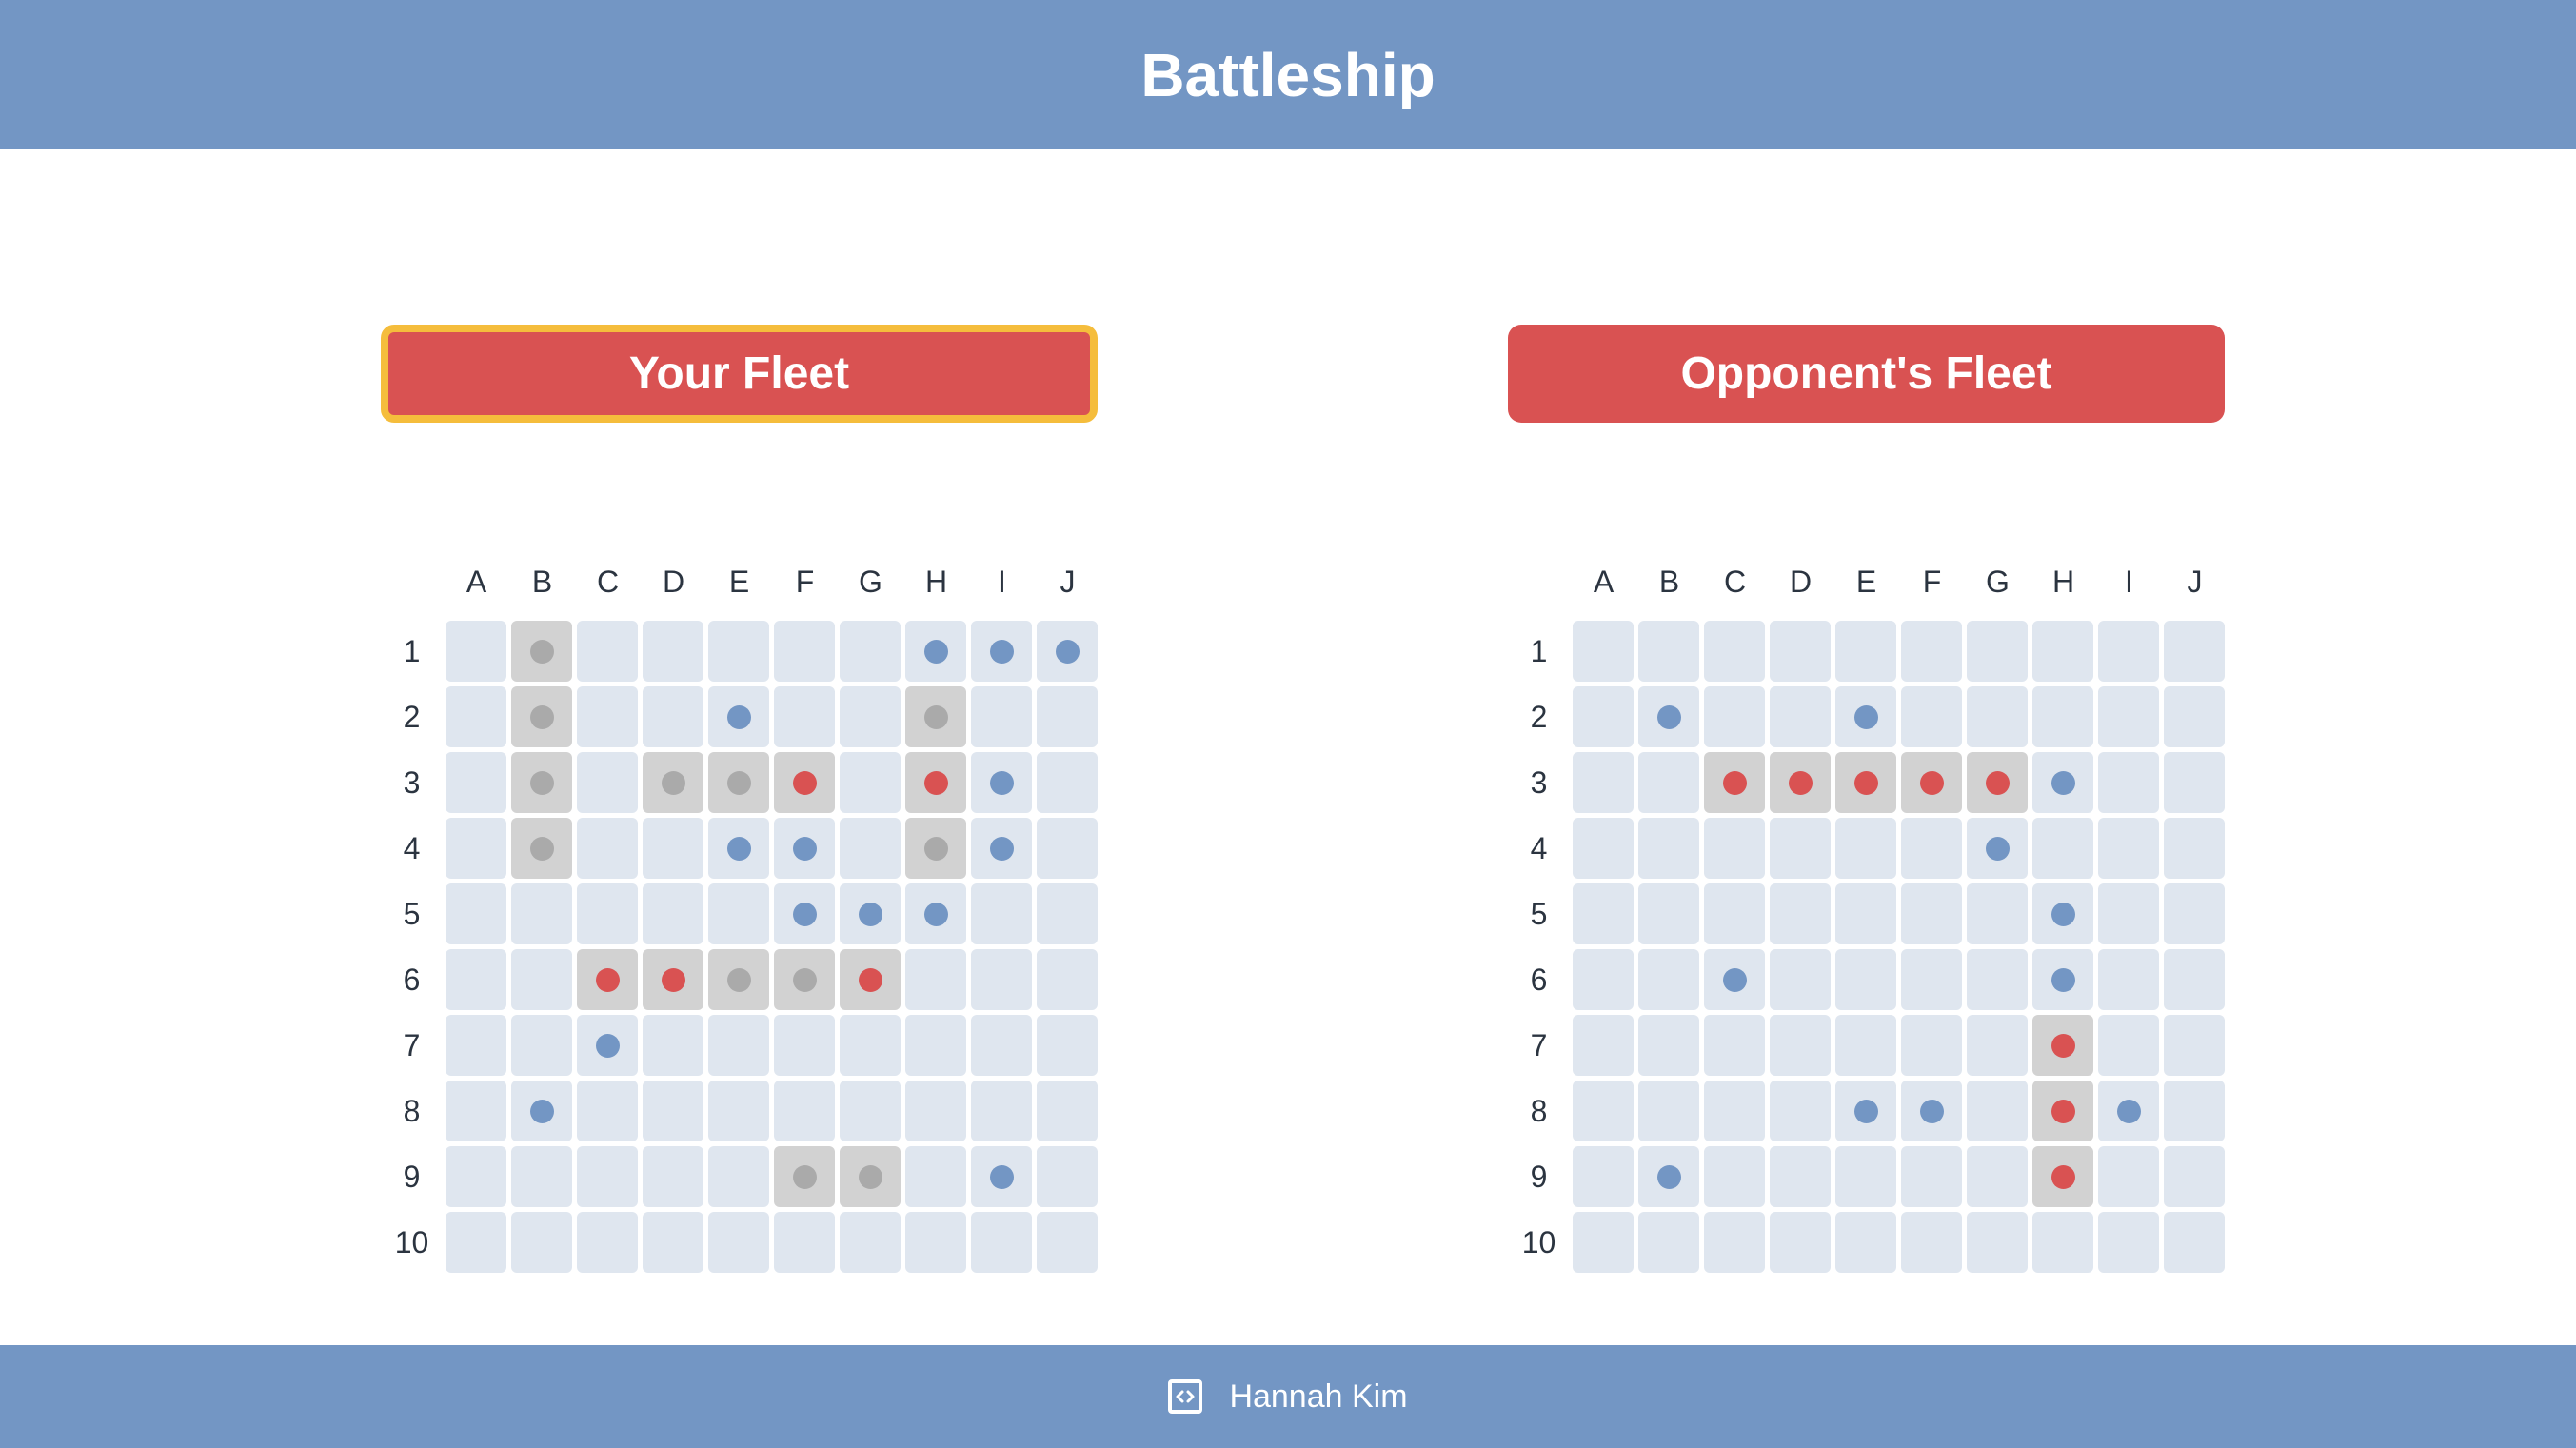 The width and height of the screenshot is (2576, 1448). What do you see at coordinates (1800, 782) in the screenshot?
I see `cell-d3` at bounding box center [1800, 782].